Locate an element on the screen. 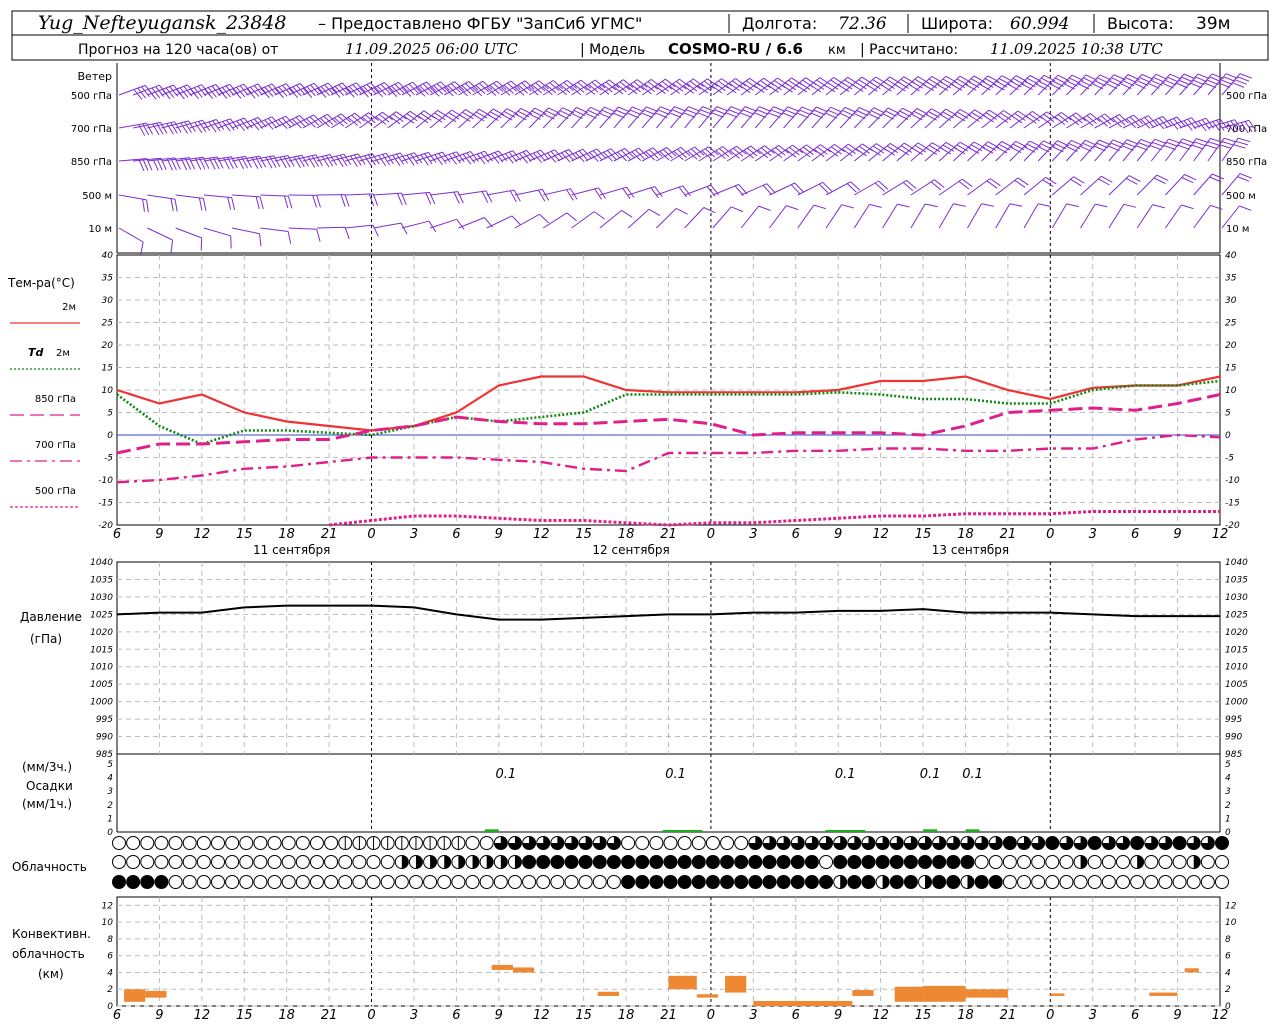 The image size is (1280, 1024). precip-total-label: 0.1 is located at coordinates (845, 774).